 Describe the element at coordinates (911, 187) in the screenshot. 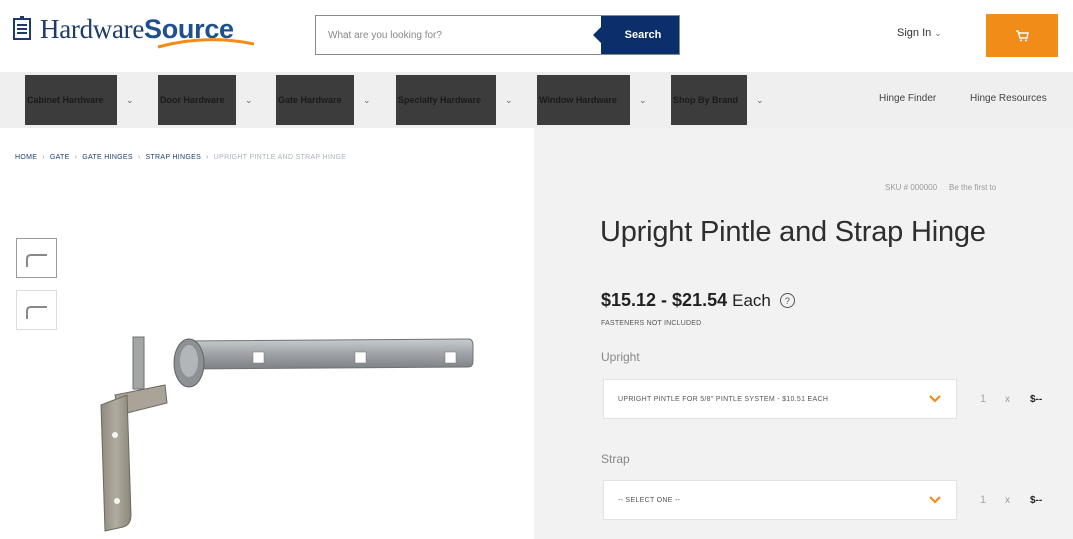

I see `sku-number: SKU # 000000` at that location.